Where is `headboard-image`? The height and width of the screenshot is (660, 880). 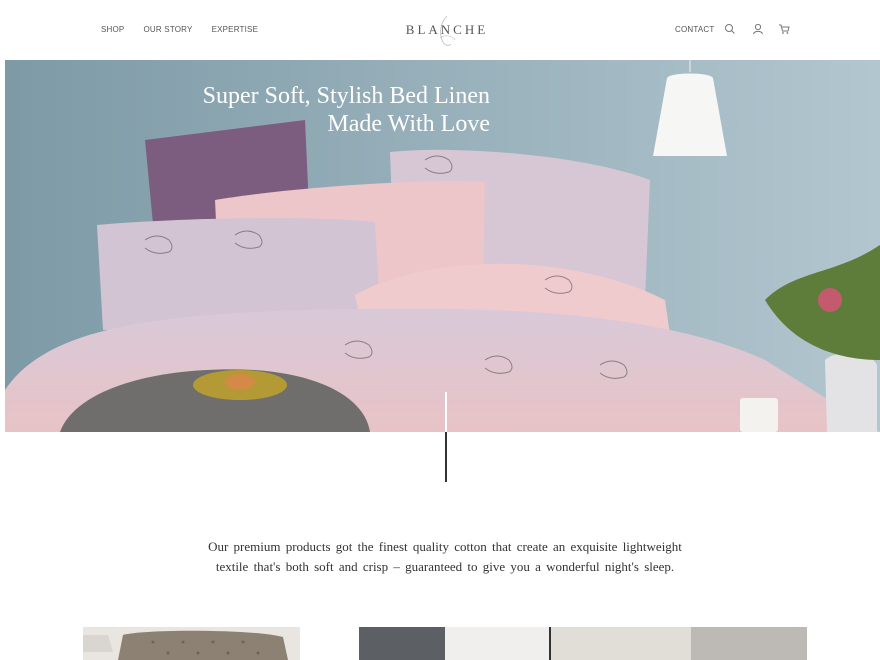
headboard-image is located at coordinates (191, 643).